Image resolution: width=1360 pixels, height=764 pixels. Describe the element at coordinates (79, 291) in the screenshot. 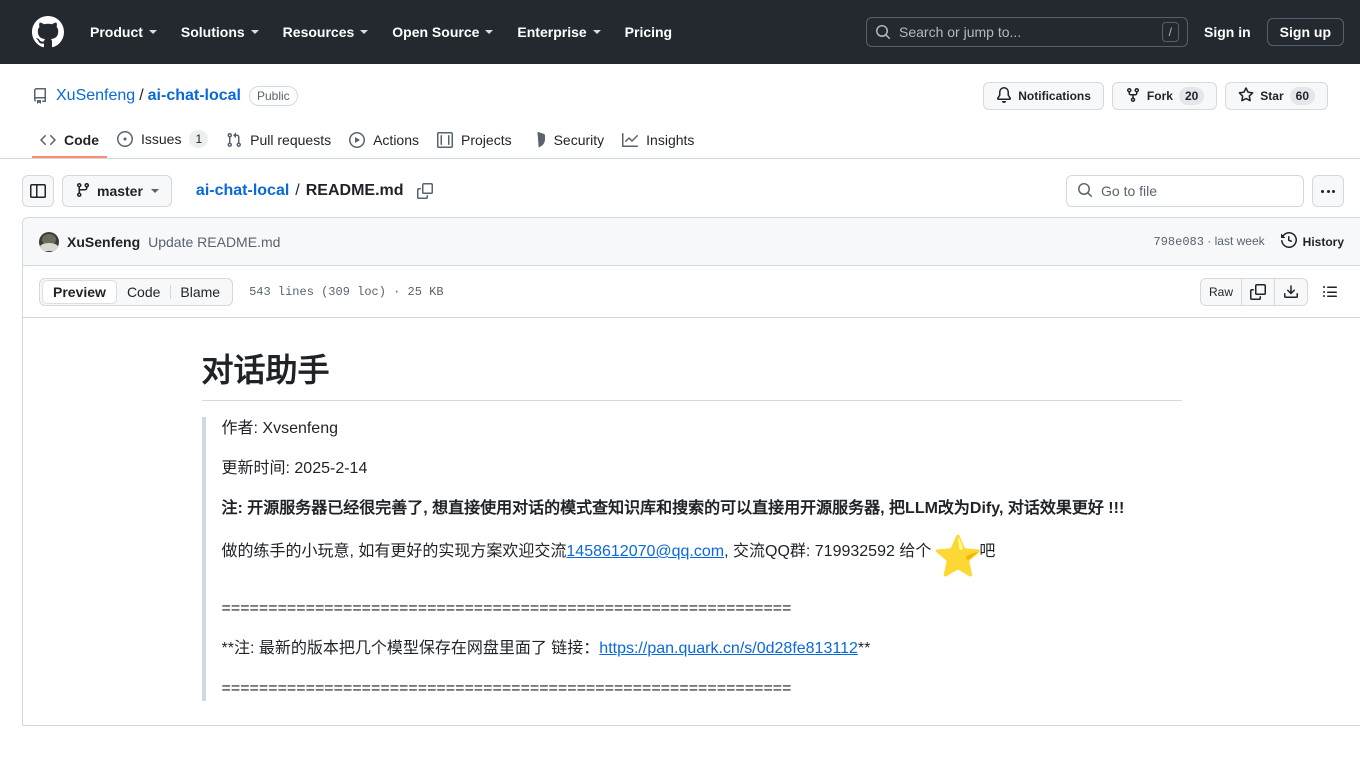

I see `view-tab-preview: Preview` at that location.